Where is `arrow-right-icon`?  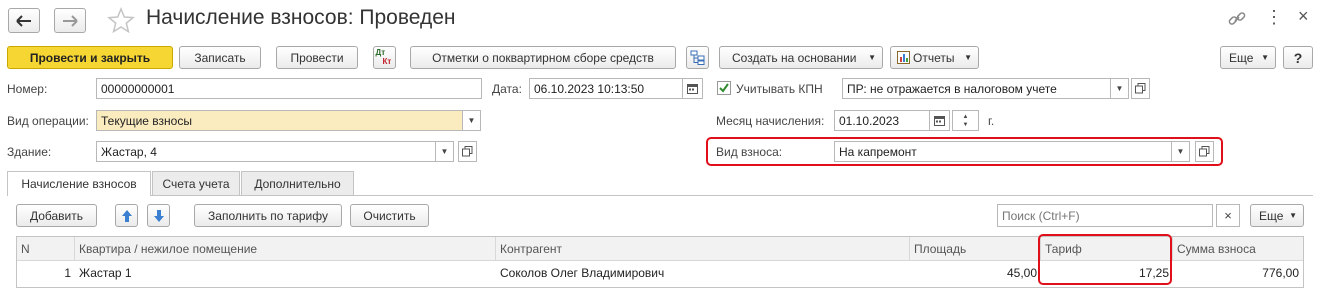 arrow-right-icon is located at coordinates (70, 20).